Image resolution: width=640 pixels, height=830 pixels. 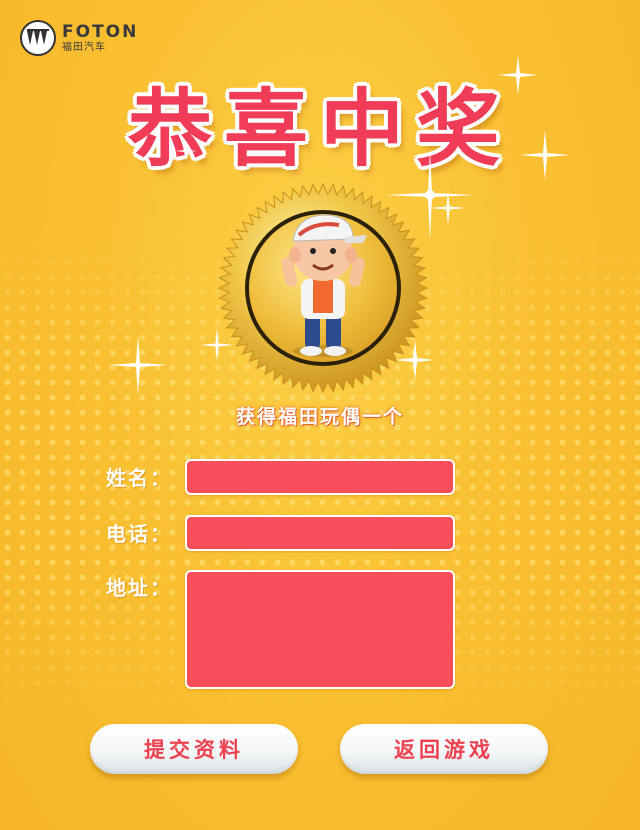 What do you see at coordinates (320, 629) in the screenshot?
I see `address-input` at bounding box center [320, 629].